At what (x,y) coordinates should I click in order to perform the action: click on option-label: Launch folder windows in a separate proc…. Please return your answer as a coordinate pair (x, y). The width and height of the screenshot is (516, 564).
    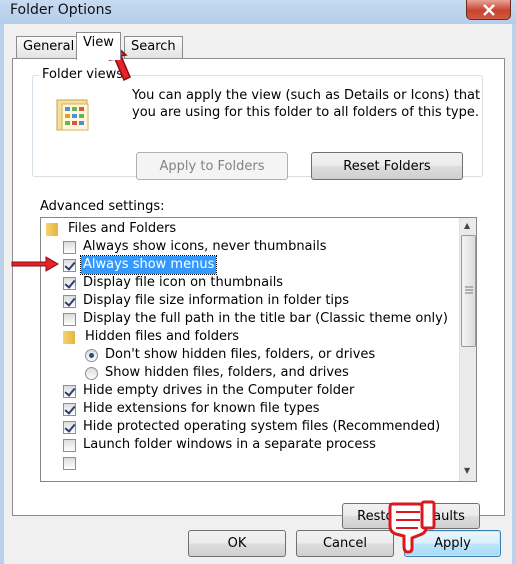
    Looking at the image, I should click on (229, 444).